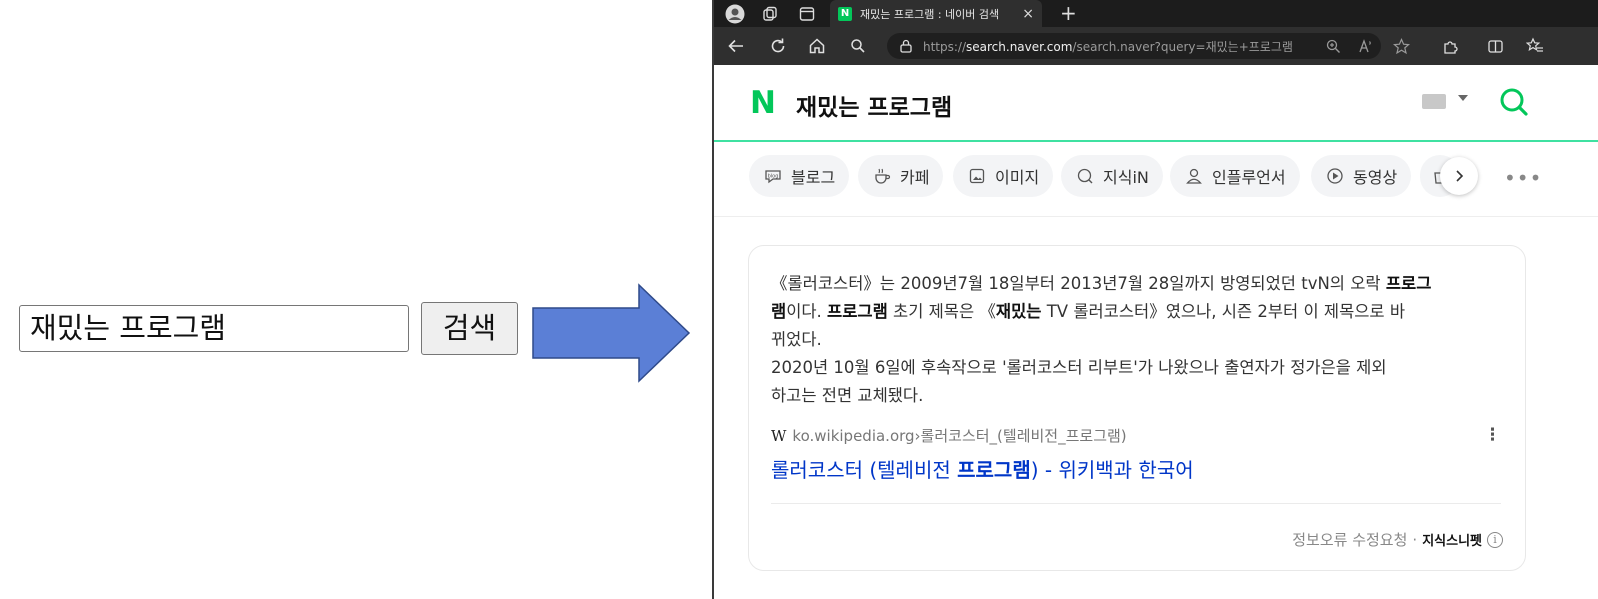 This screenshot has width=1598, height=599. I want to click on tab-blog-label: 블로그, so click(813, 177).